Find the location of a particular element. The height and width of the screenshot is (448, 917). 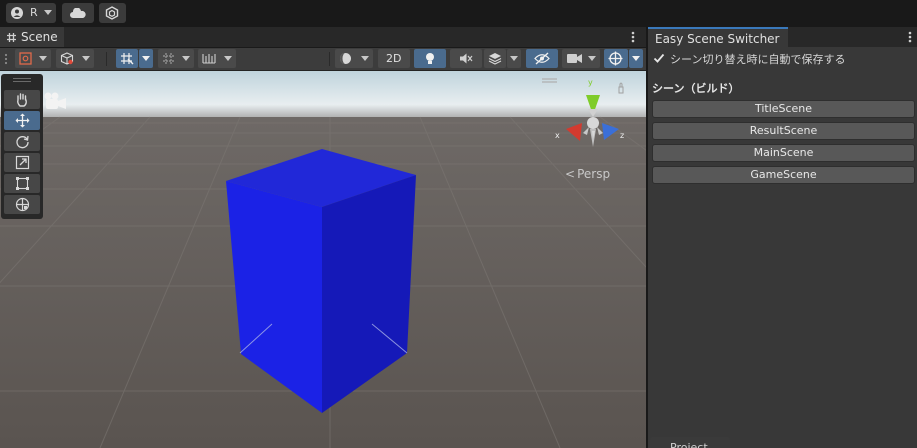

scene-visibility-dropdown is located at coordinates (75, 58).